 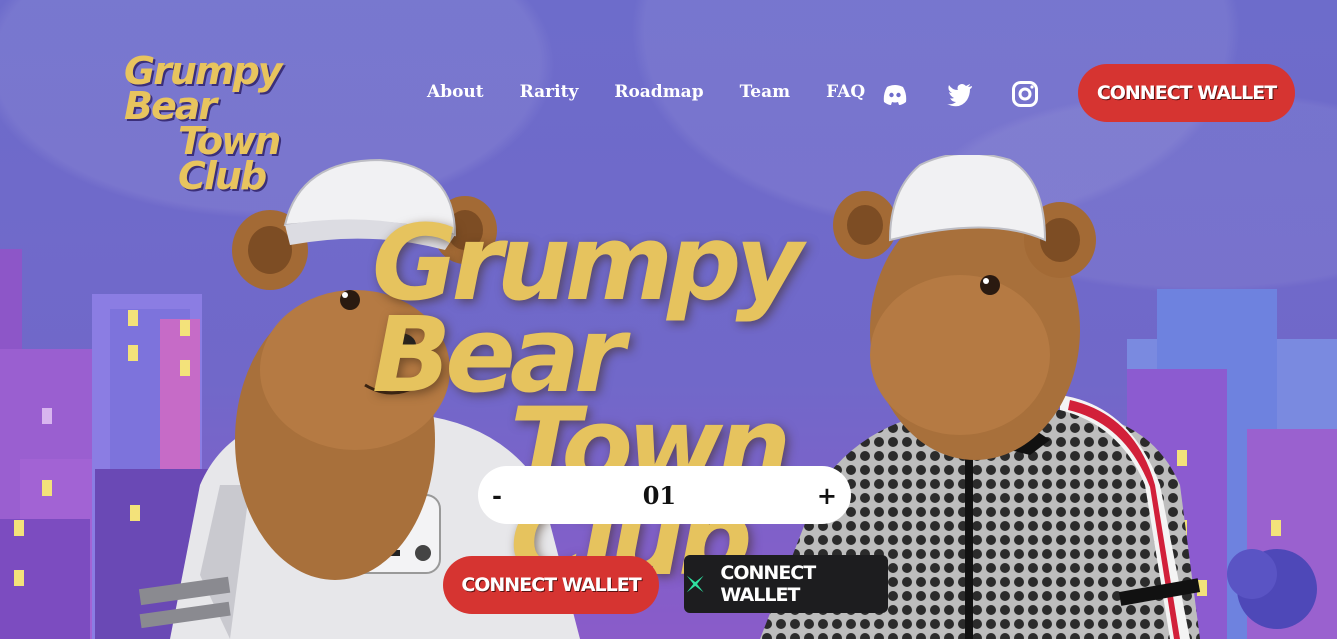 I want to click on alt-connect-wallet-button: CONNECT WALLET, so click(x=786, y=584).